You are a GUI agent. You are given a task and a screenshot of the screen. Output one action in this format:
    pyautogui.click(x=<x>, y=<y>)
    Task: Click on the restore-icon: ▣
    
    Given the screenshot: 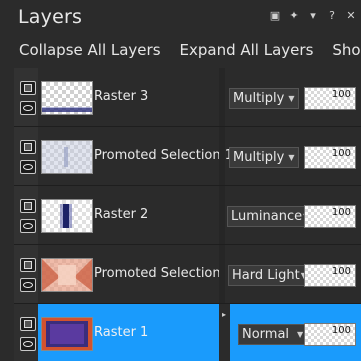 What is the action you would take?
    pyautogui.click(x=275, y=16)
    